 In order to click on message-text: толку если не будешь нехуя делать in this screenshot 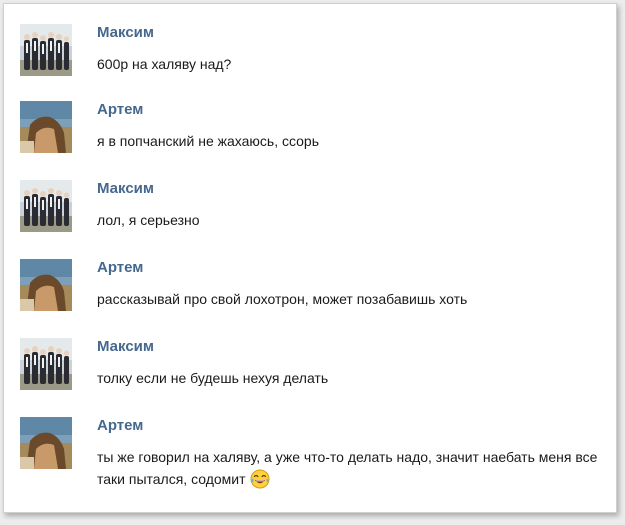, I will do `click(213, 378)`.